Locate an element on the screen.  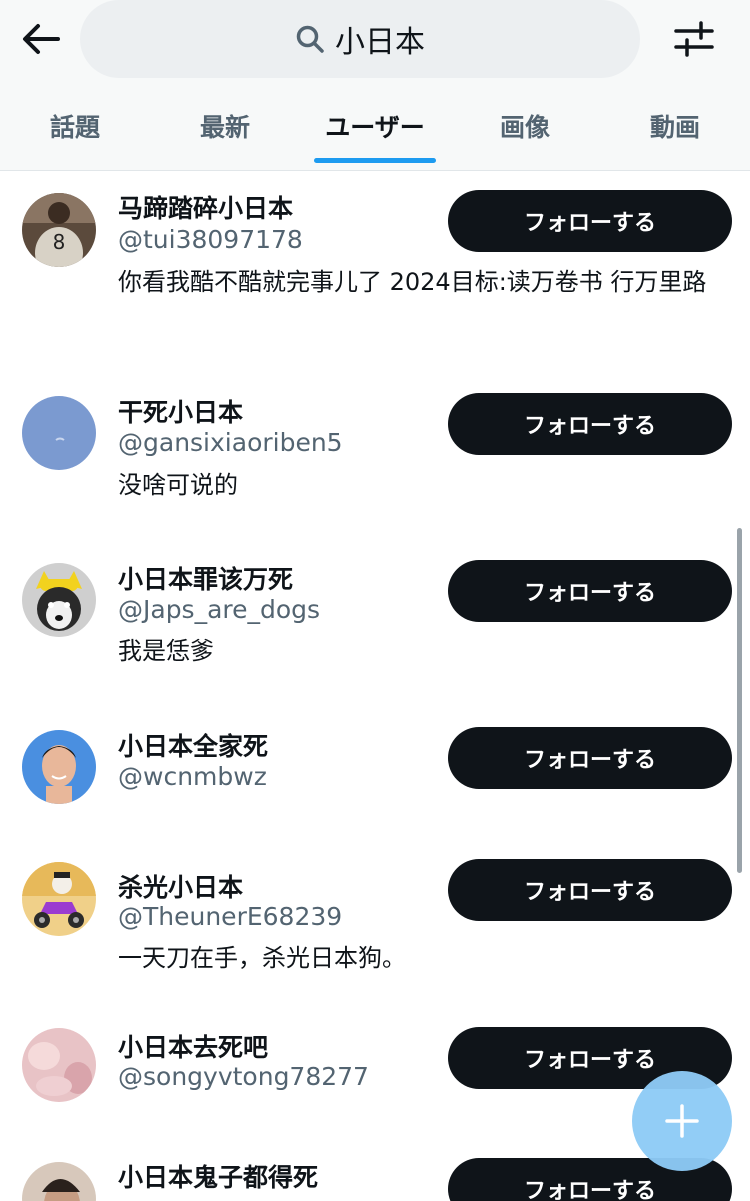
list-item: 小日本全家死 @wcnmbwz フォローする is located at coordinates (375, 778).